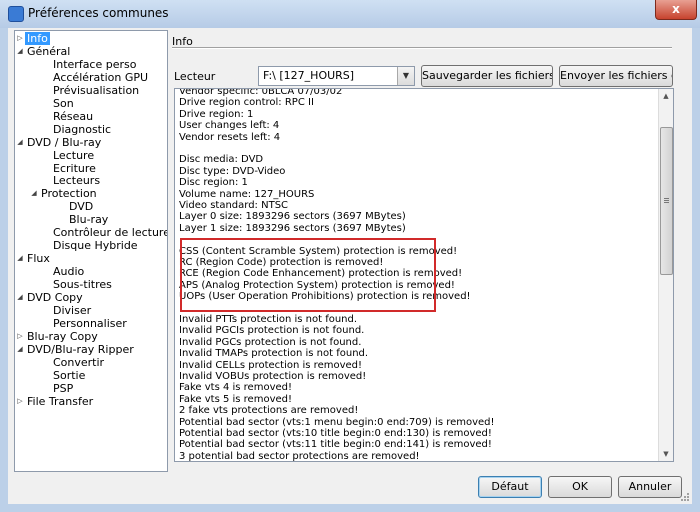 The width and height of the screenshot is (700, 512). I want to click on default-button: Défaut, so click(510, 487).